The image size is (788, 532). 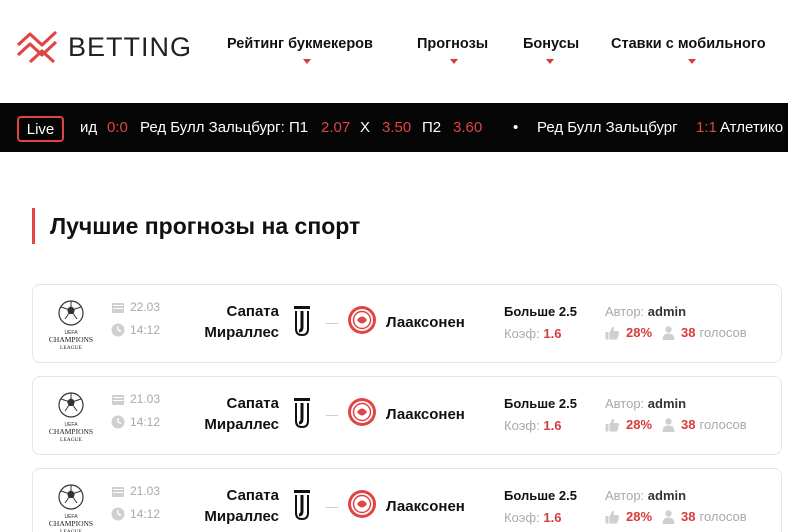 I want to click on ticker-odd-p2: 3.60, so click(x=467, y=127).